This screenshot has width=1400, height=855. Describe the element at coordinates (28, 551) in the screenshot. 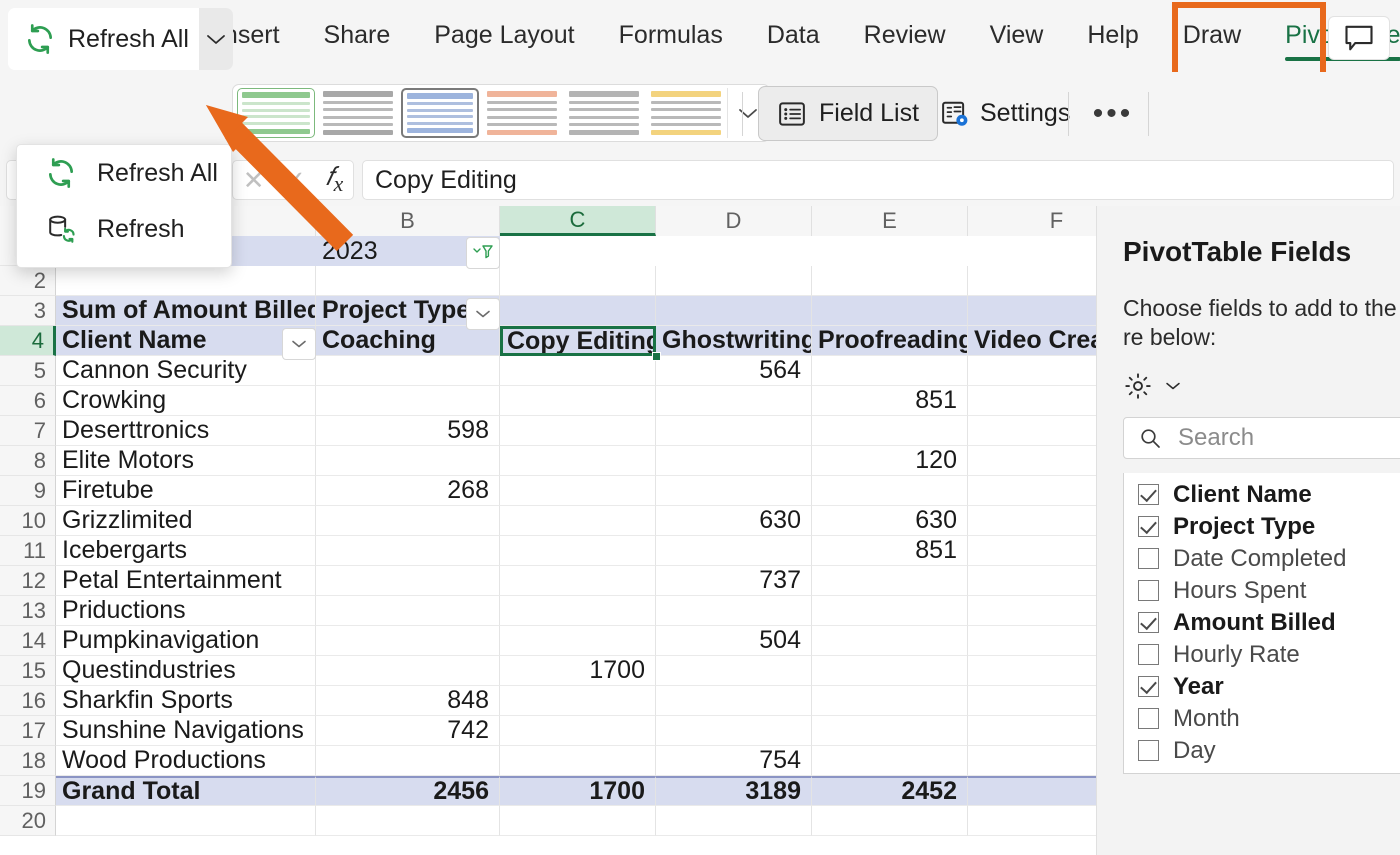

I see `row-header-11: 11` at that location.